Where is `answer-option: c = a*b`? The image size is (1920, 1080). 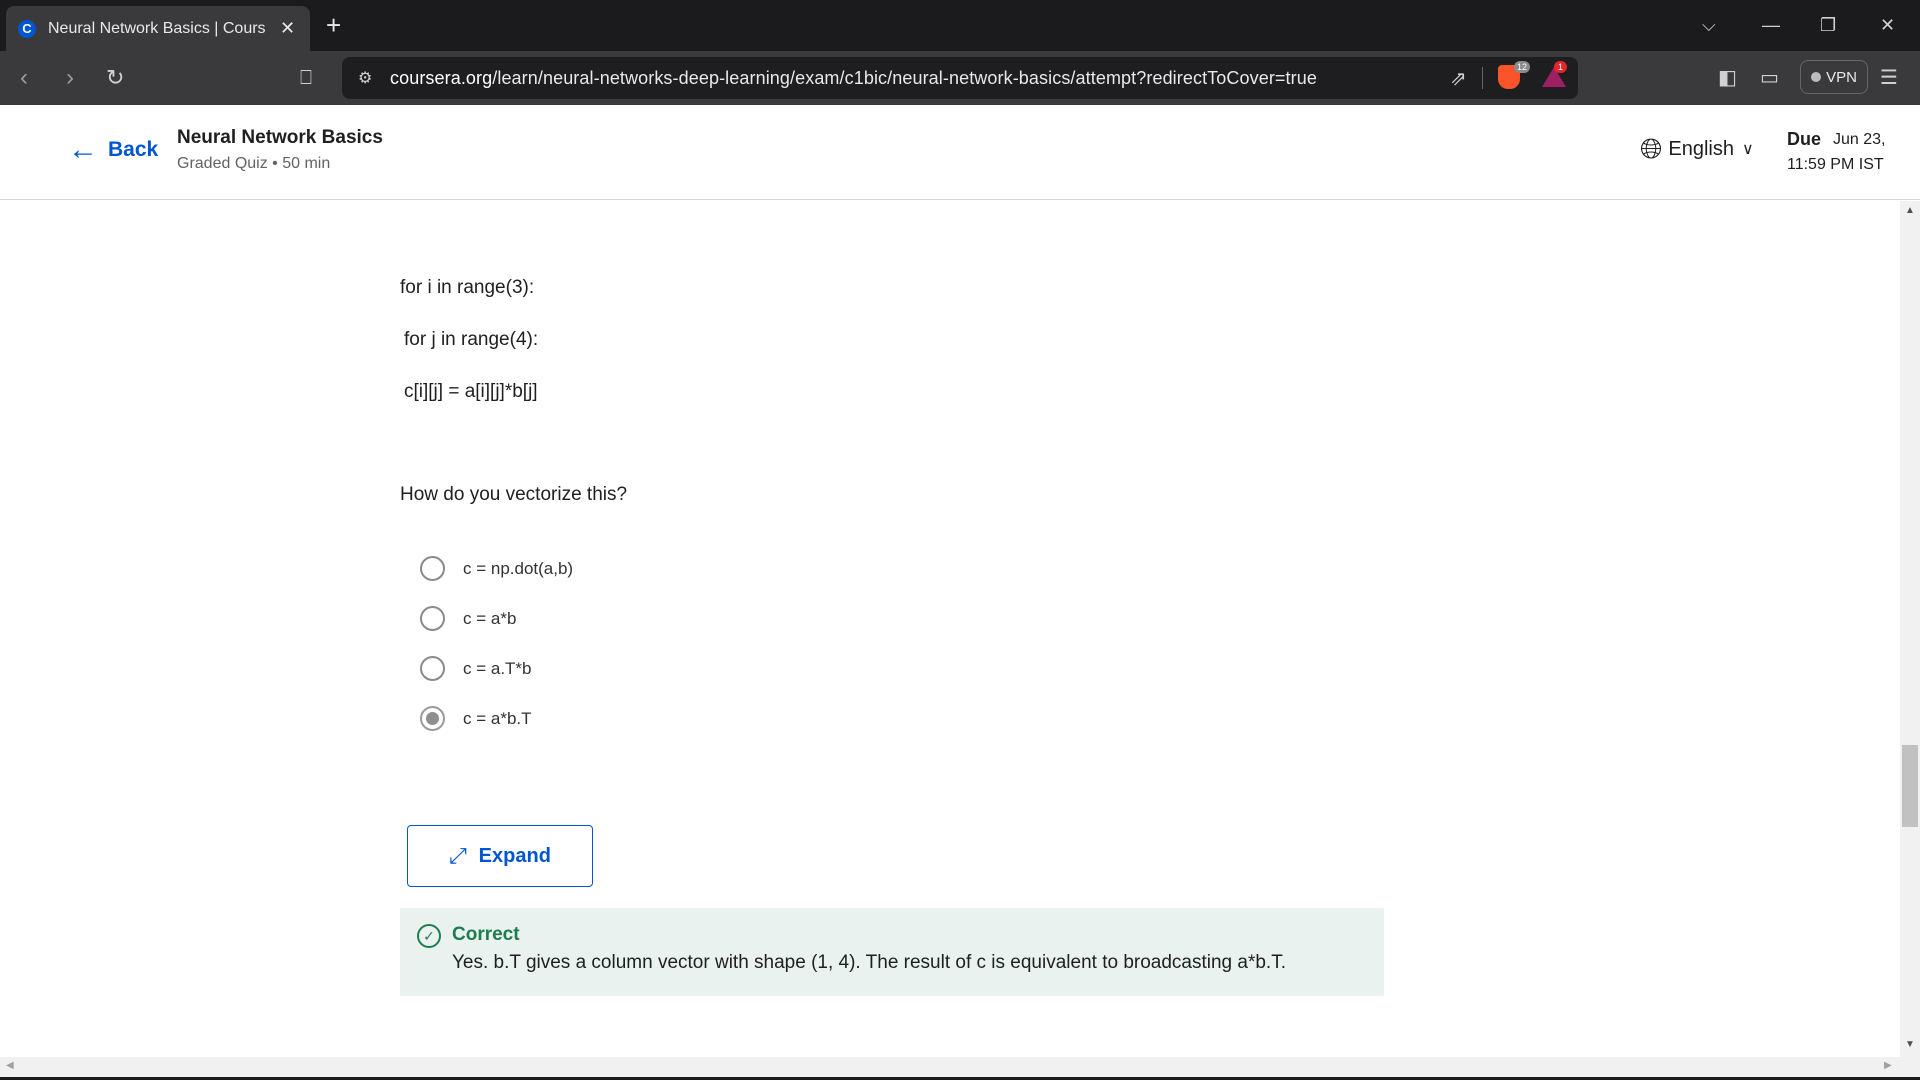 answer-option: c = a*b is located at coordinates (468, 618).